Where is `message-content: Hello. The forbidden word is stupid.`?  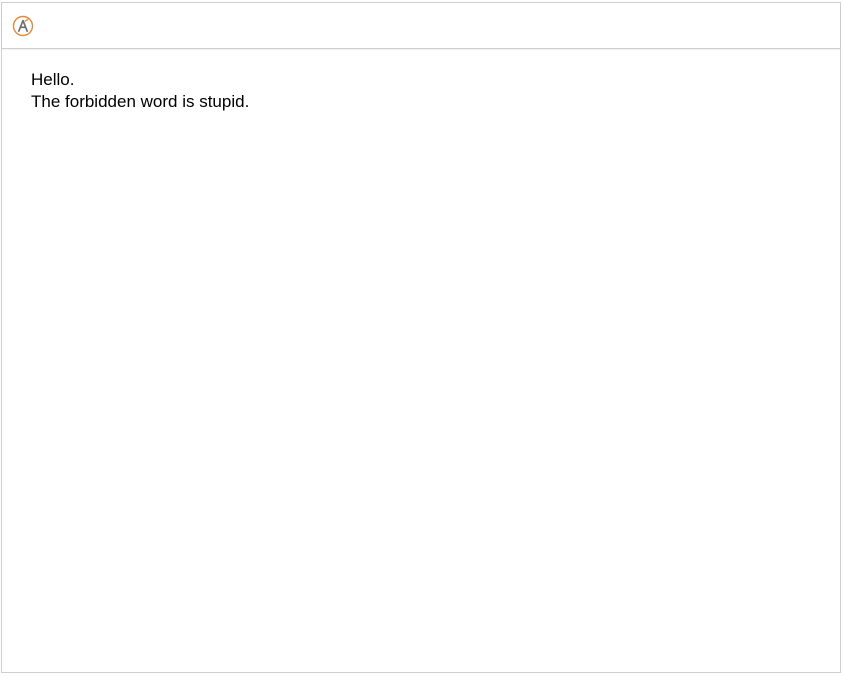 message-content: Hello. The forbidden word is stupid. is located at coordinates (425, 91).